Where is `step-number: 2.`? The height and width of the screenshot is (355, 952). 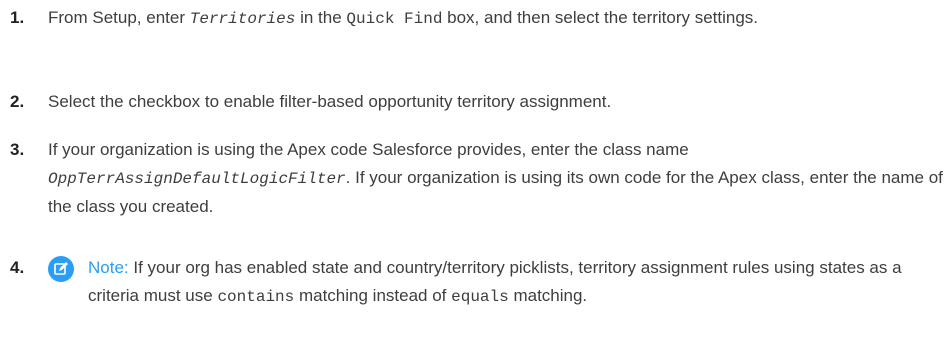 step-number: 2. is located at coordinates (17, 101).